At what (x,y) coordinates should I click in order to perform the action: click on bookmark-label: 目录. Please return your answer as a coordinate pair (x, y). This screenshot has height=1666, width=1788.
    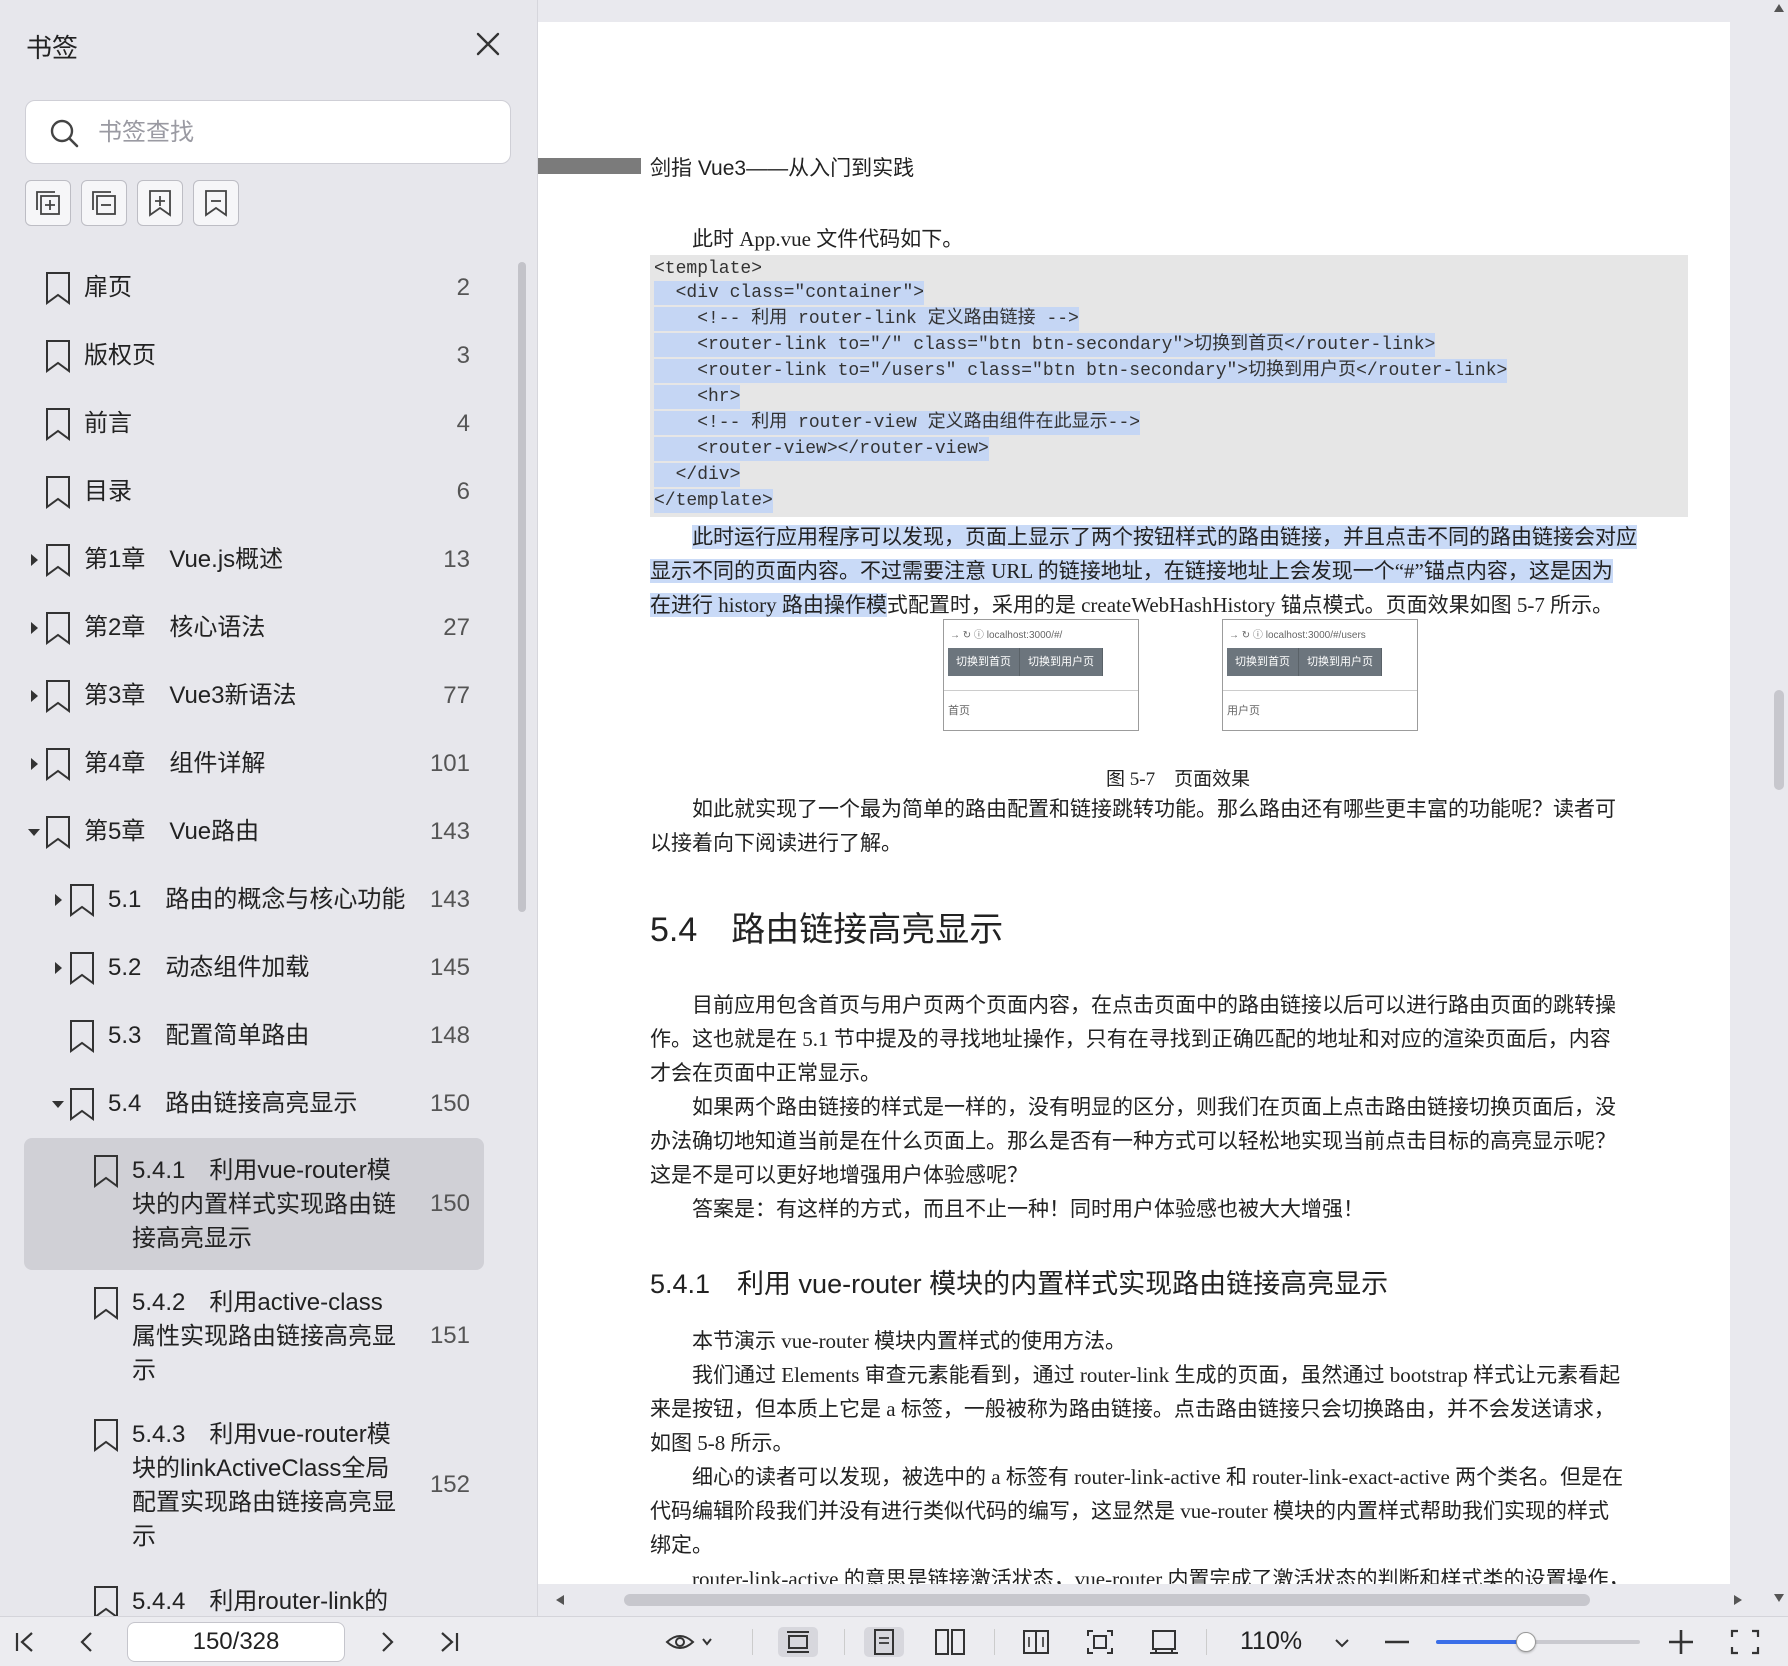
    Looking at the image, I should click on (108, 491).